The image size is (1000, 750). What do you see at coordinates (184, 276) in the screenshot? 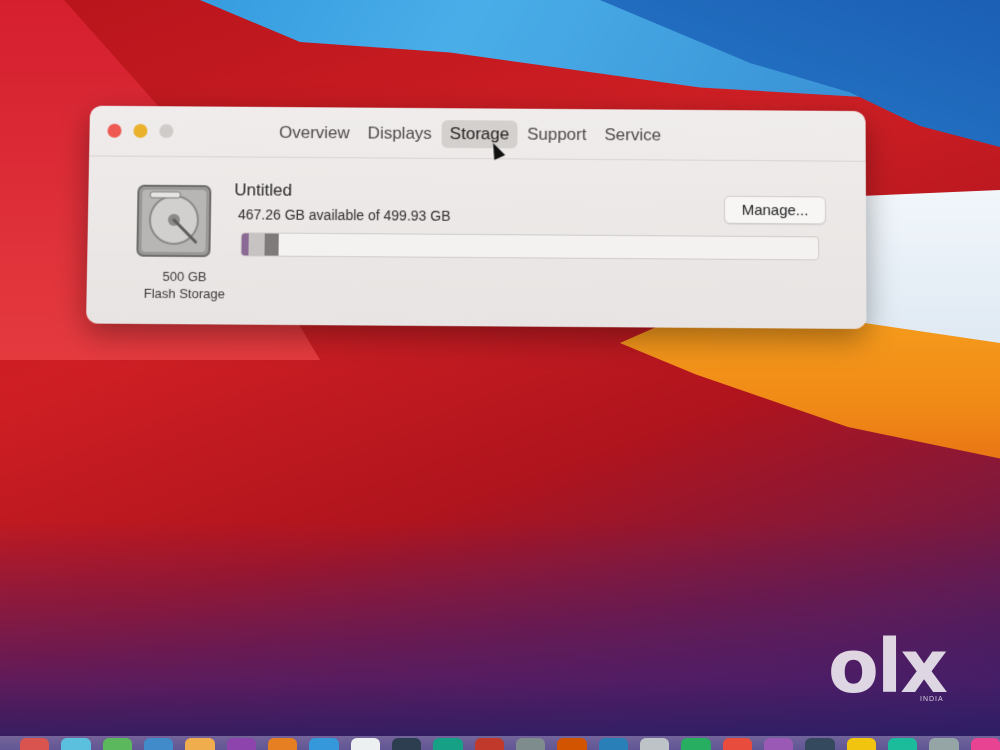
I see `disk-size: 500 GB` at bounding box center [184, 276].